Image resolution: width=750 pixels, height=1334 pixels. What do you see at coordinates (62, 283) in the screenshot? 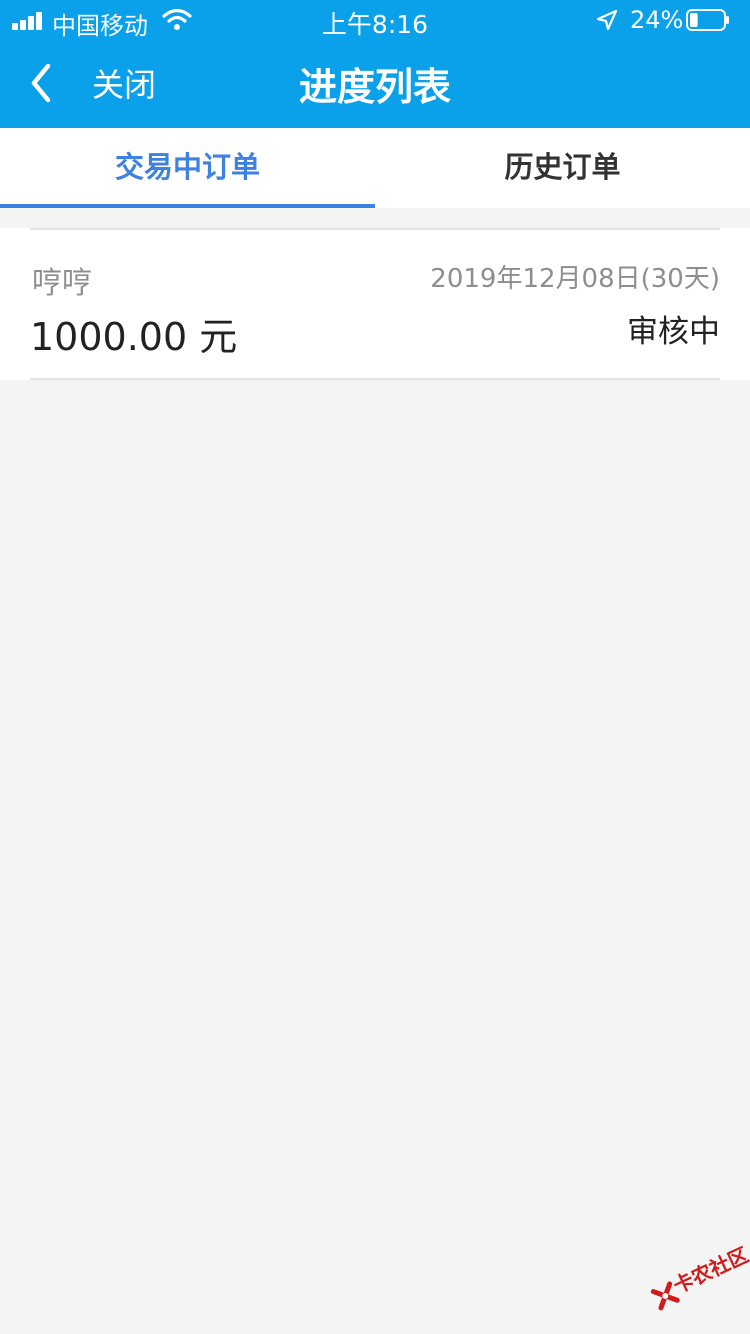
I see `order-name: 哼哼` at bounding box center [62, 283].